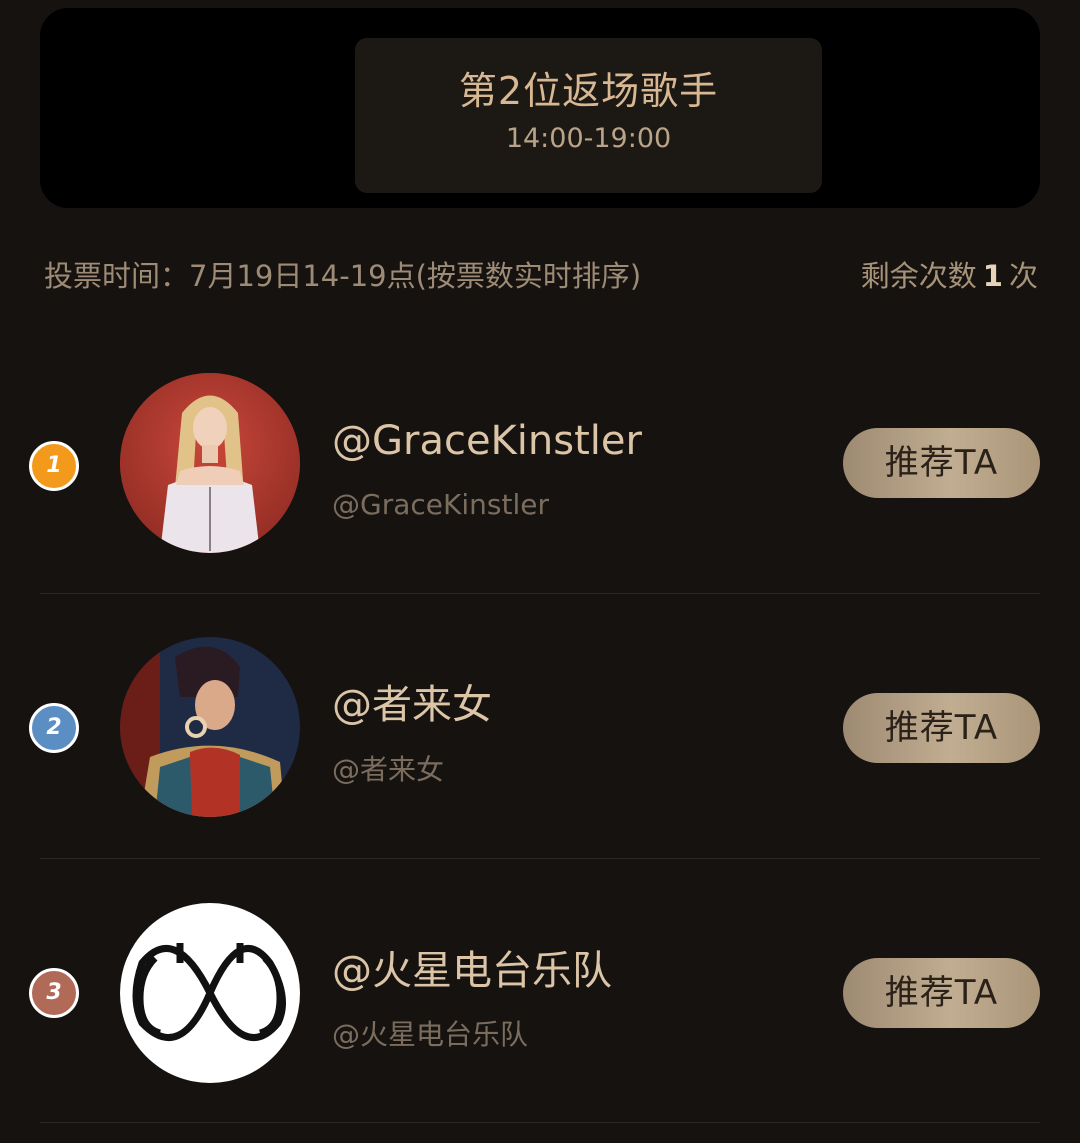 This screenshot has height=1143, width=1080. Describe the element at coordinates (343, 276) in the screenshot. I see `vote-time-info: 投票时间：7月19日14-19点(按票数实时排序)` at that location.